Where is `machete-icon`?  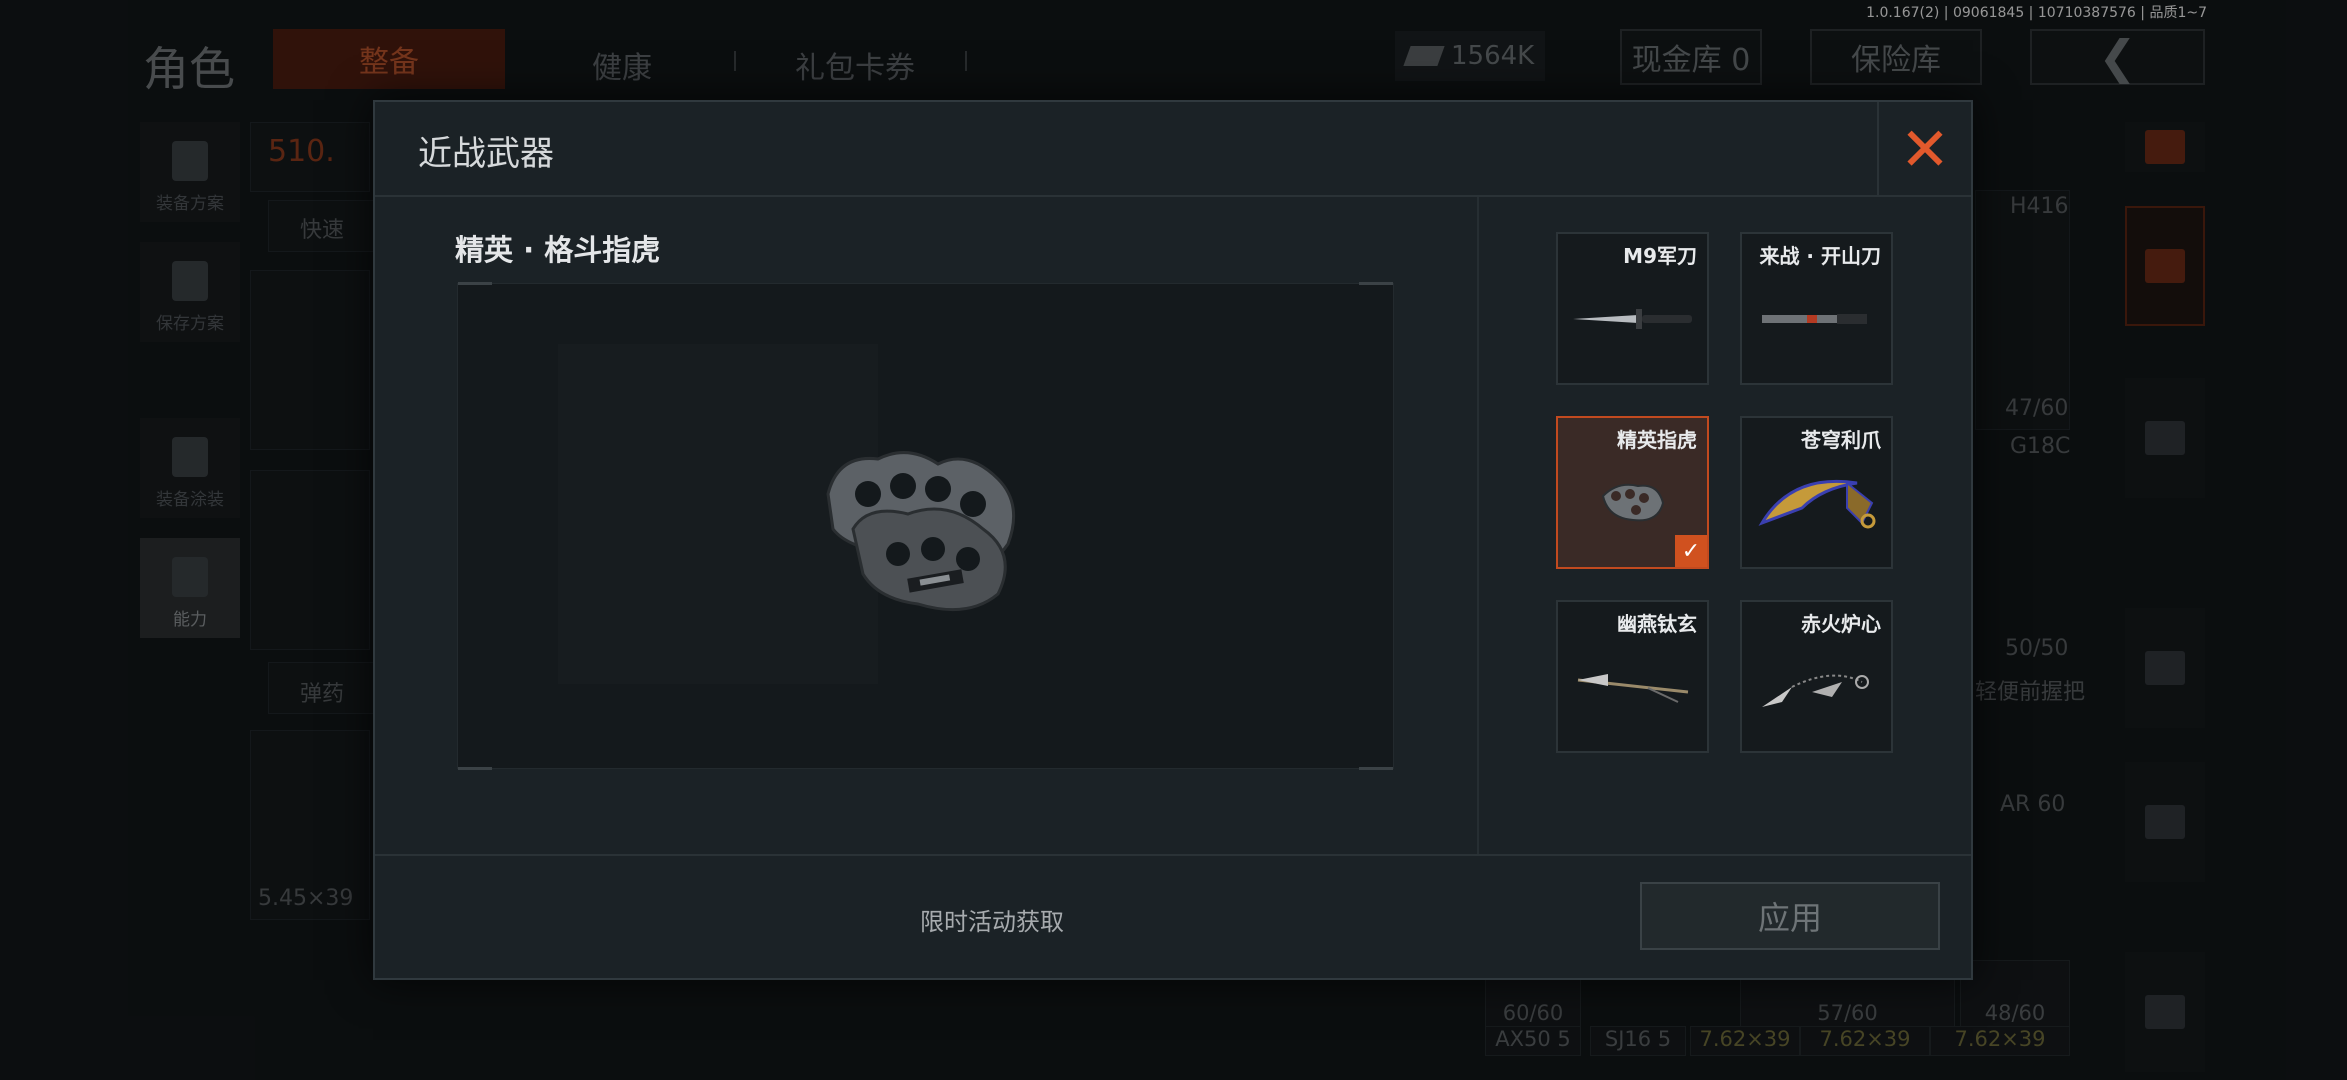
machete-icon is located at coordinates (1816, 319).